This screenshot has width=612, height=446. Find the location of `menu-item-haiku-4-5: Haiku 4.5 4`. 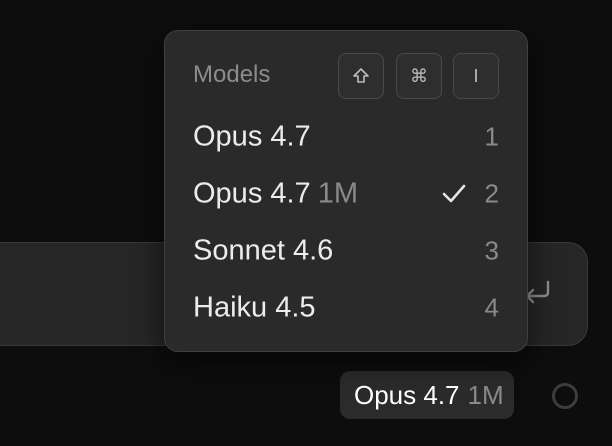

menu-item-haiku-4-5: Haiku 4.5 4 is located at coordinates (346, 308).